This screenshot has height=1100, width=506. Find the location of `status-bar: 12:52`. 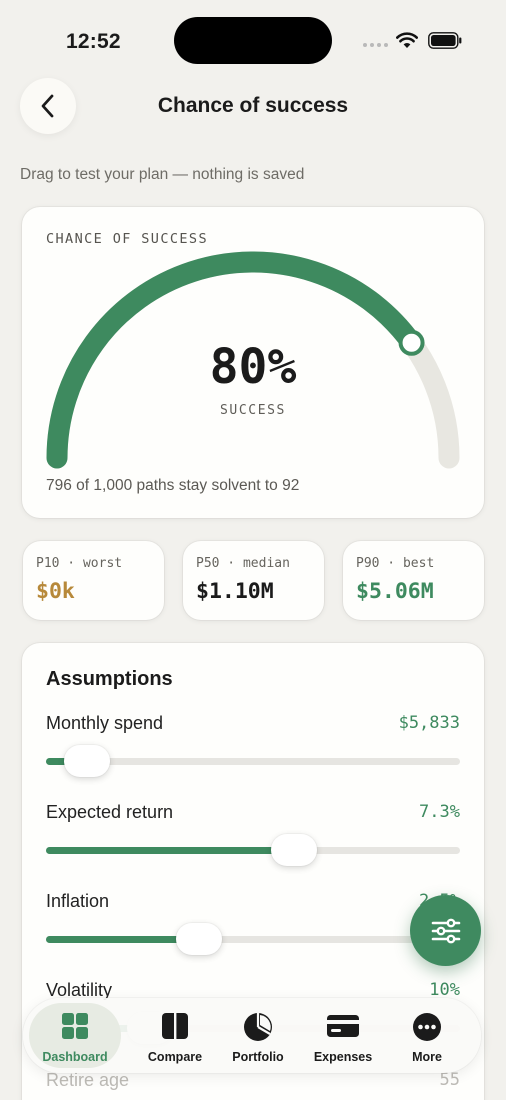

status-bar: 12:52 is located at coordinates (253, 40).